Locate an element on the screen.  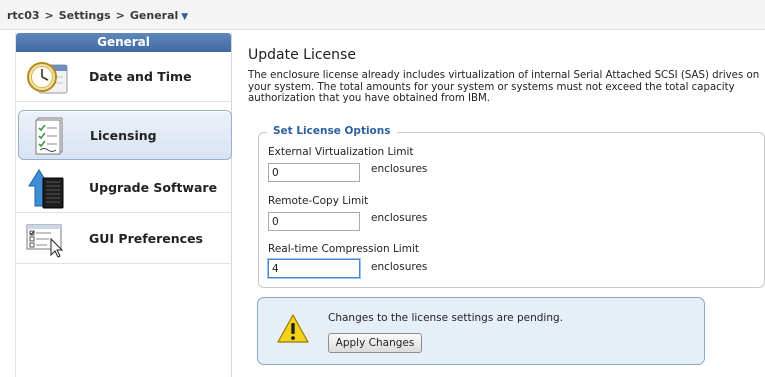
warning-icon is located at coordinates (293, 328).